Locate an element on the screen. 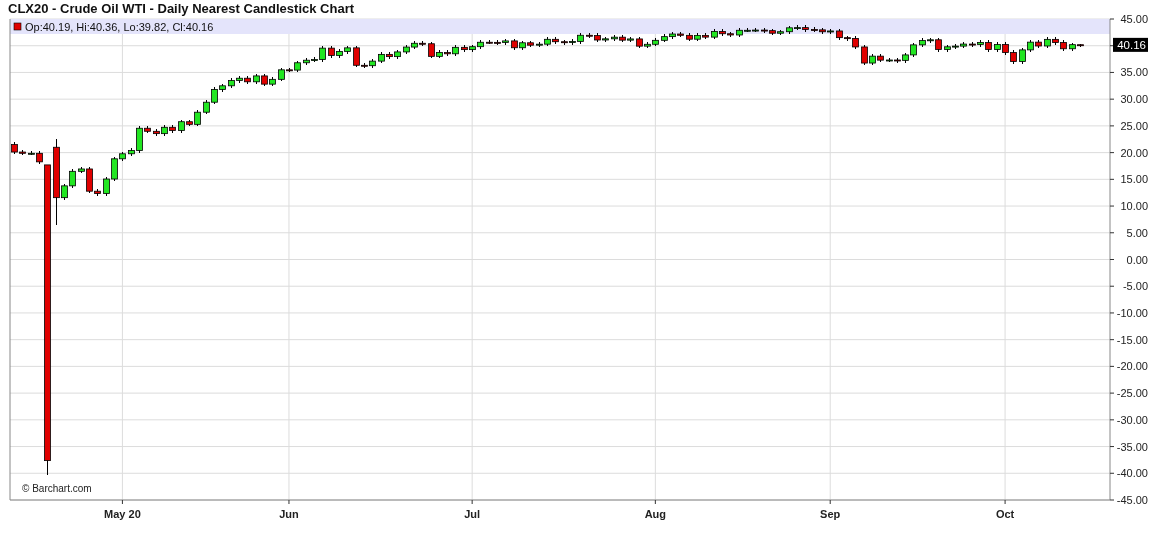  axis-label: -5.00 is located at coordinates (1135, 286).